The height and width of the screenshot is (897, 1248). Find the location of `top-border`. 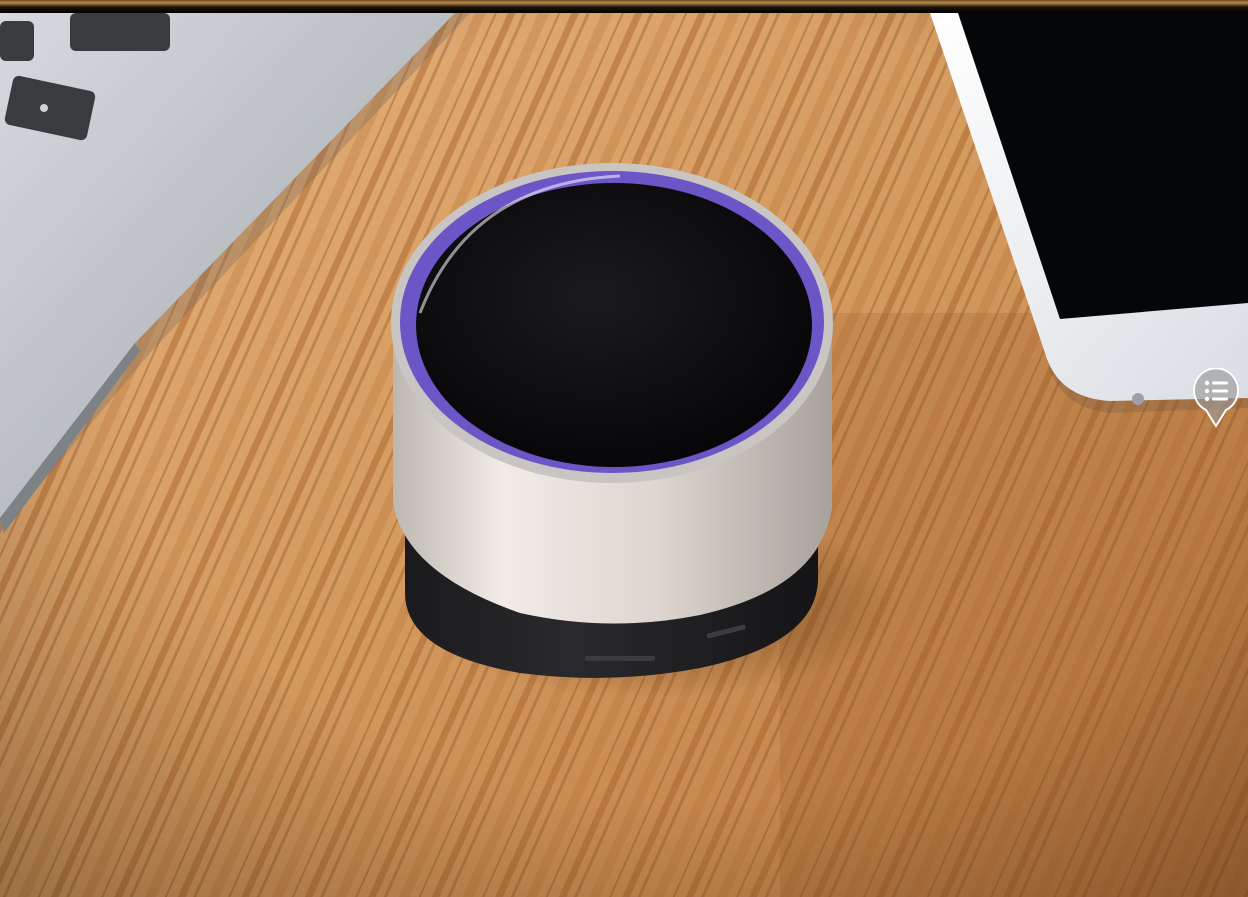

top-border is located at coordinates (624, 6).